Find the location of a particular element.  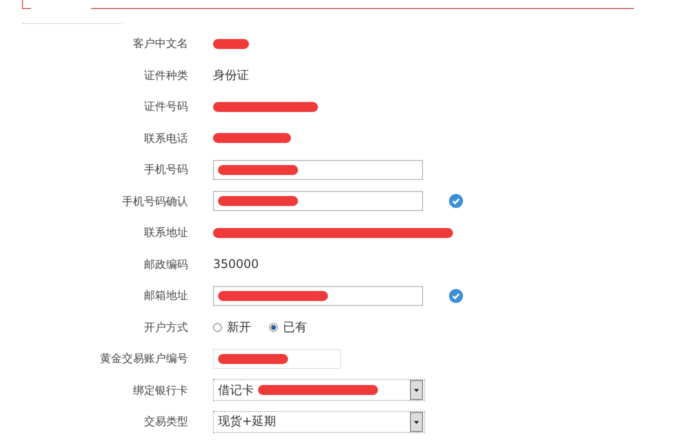

field-label: 证件种类 is located at coordinates (165, 75).